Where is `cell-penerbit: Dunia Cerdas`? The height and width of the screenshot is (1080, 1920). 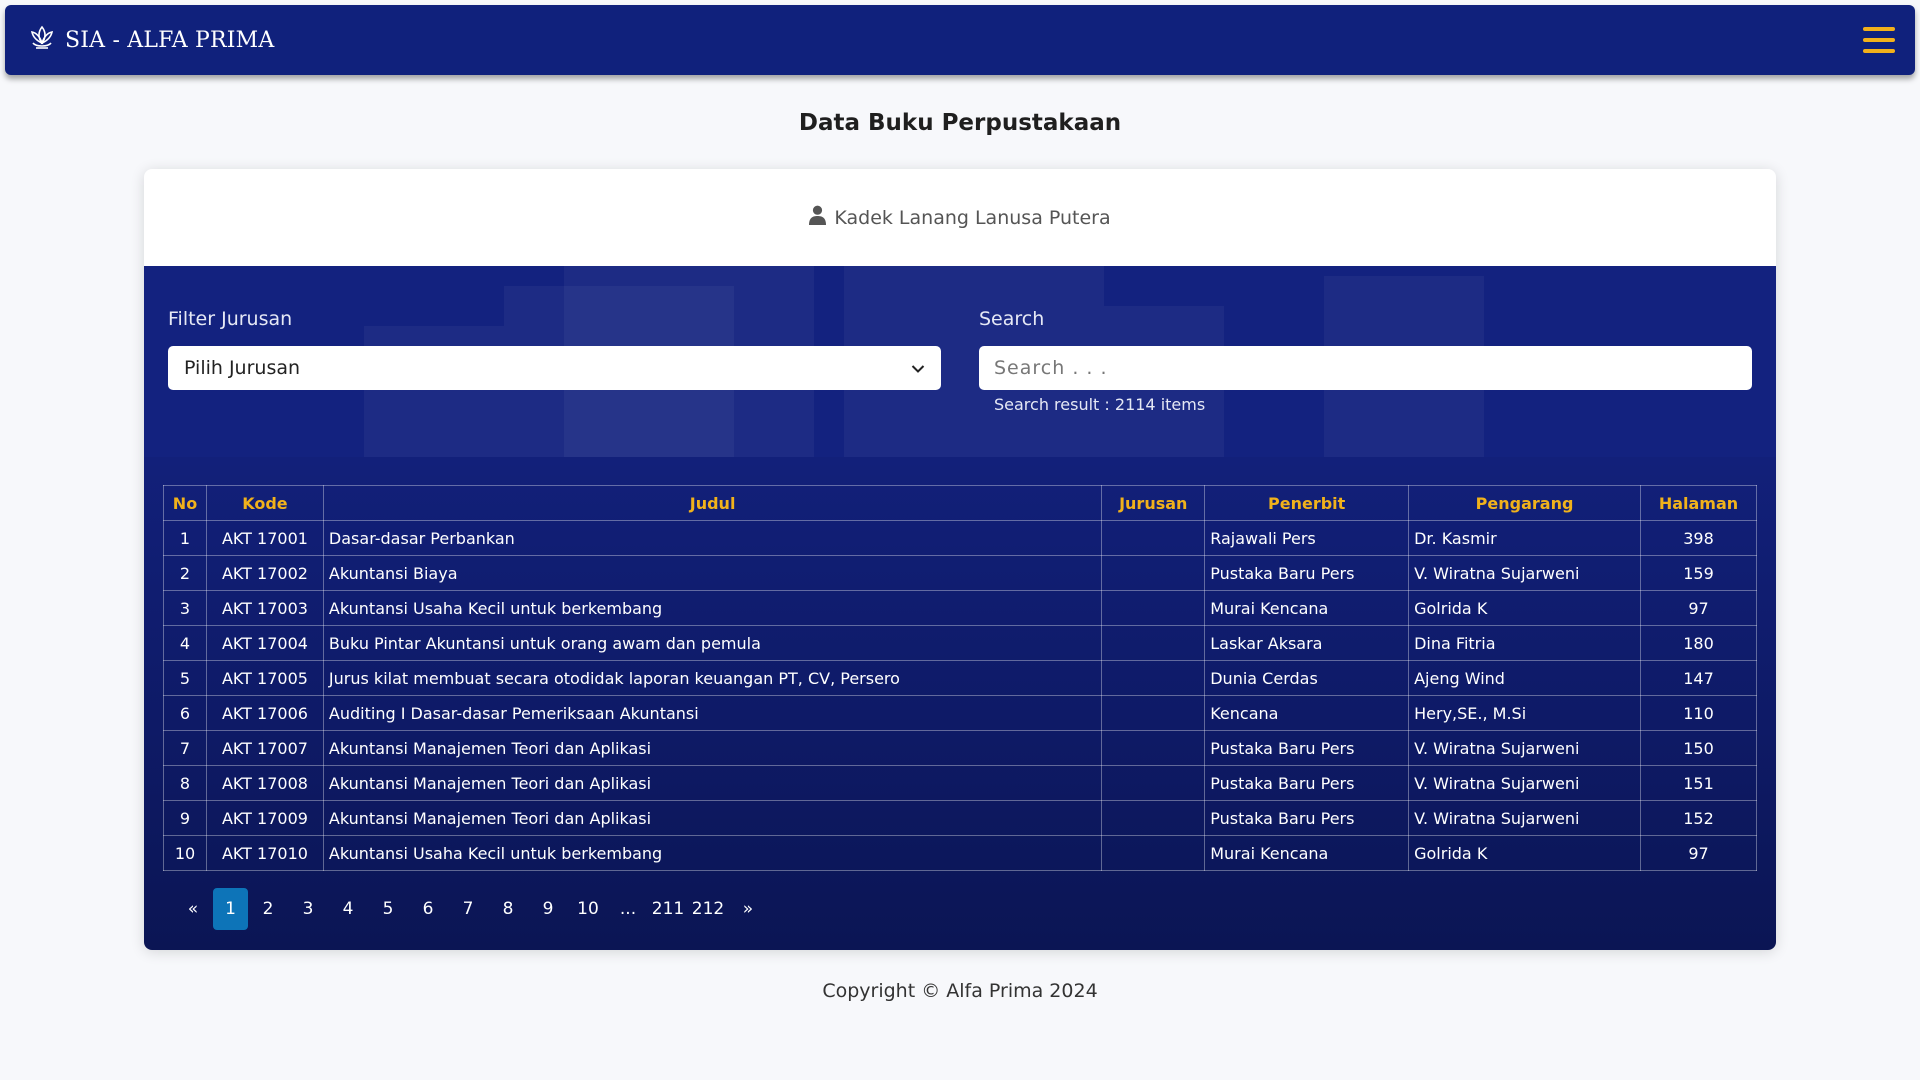
cell-penerbit: Dunia Cerdas is located at coordinates (1307, 678).